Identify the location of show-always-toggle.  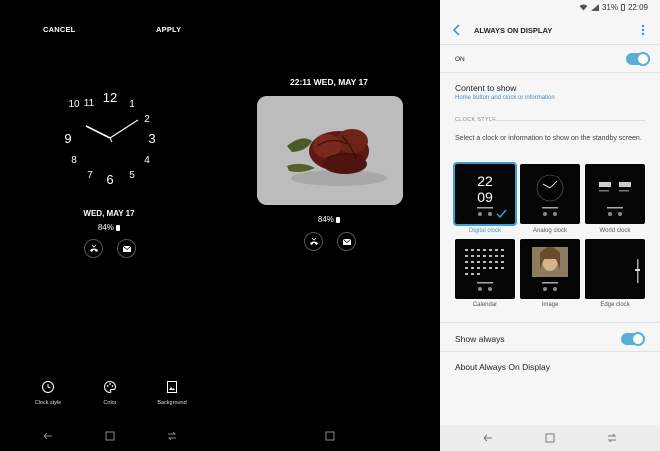
(633, 339).